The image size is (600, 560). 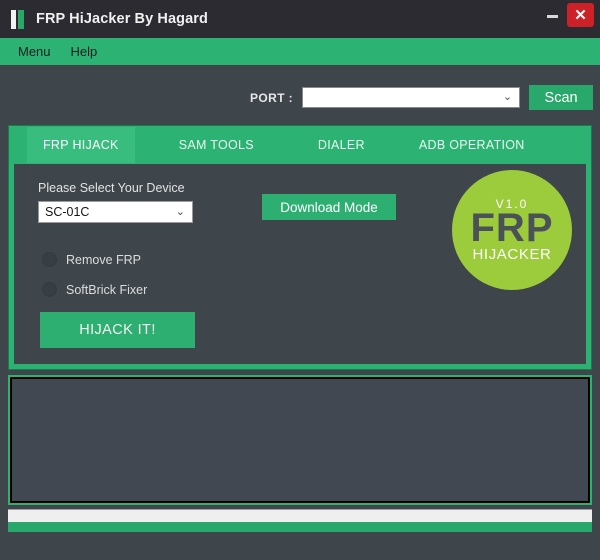 I want to click on tab-sam-tools: SAM TOOLS, so click(x=216, y=145).